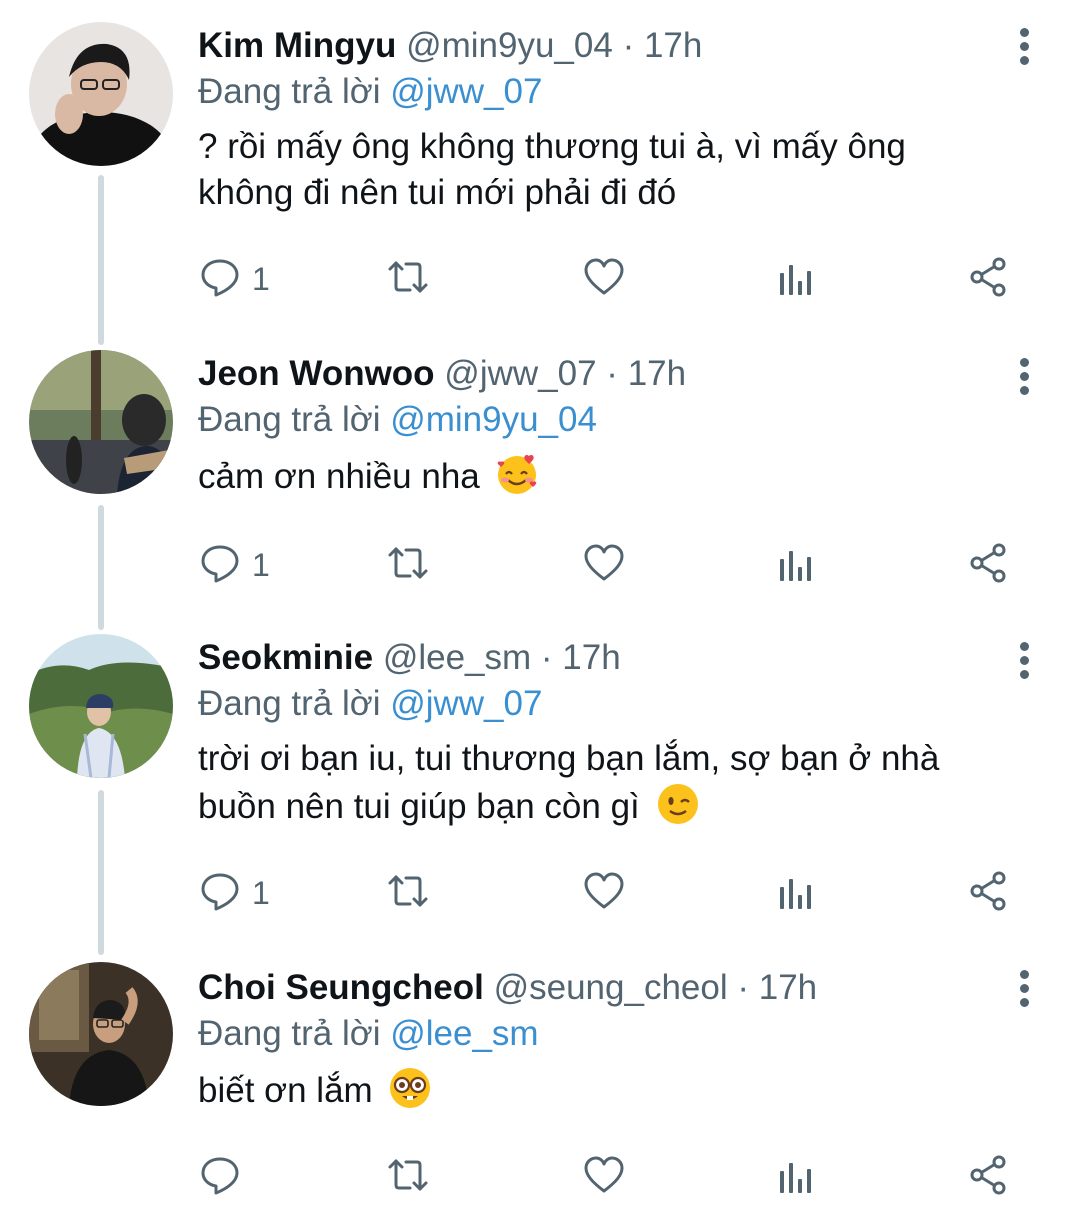 This screenshot has width=1080, height=1219. I want to click on smiling-face-with-hearts-emoji, so click(517, 474).